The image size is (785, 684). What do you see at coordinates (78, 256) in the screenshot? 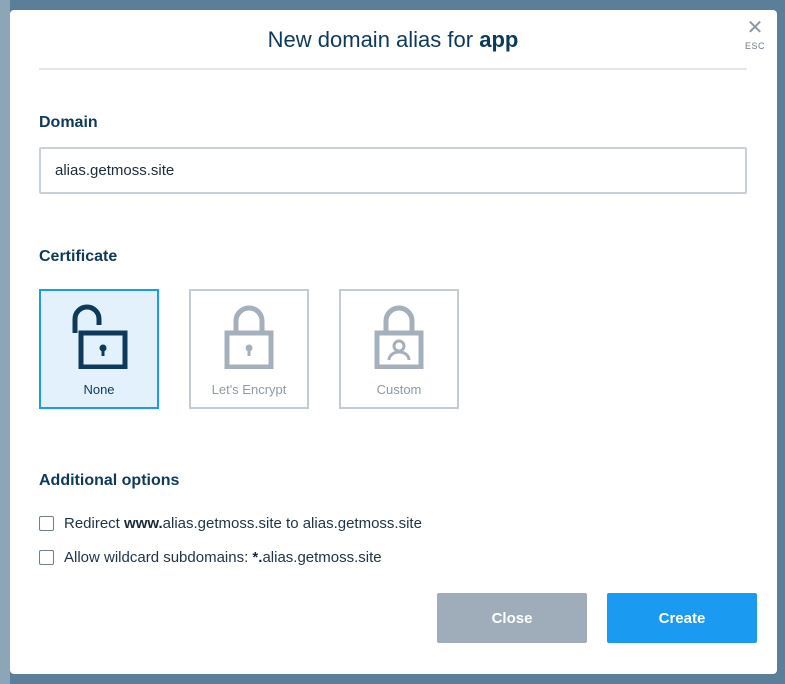
I see `certificate-label: Certificate` at bounding box center [78, 256].